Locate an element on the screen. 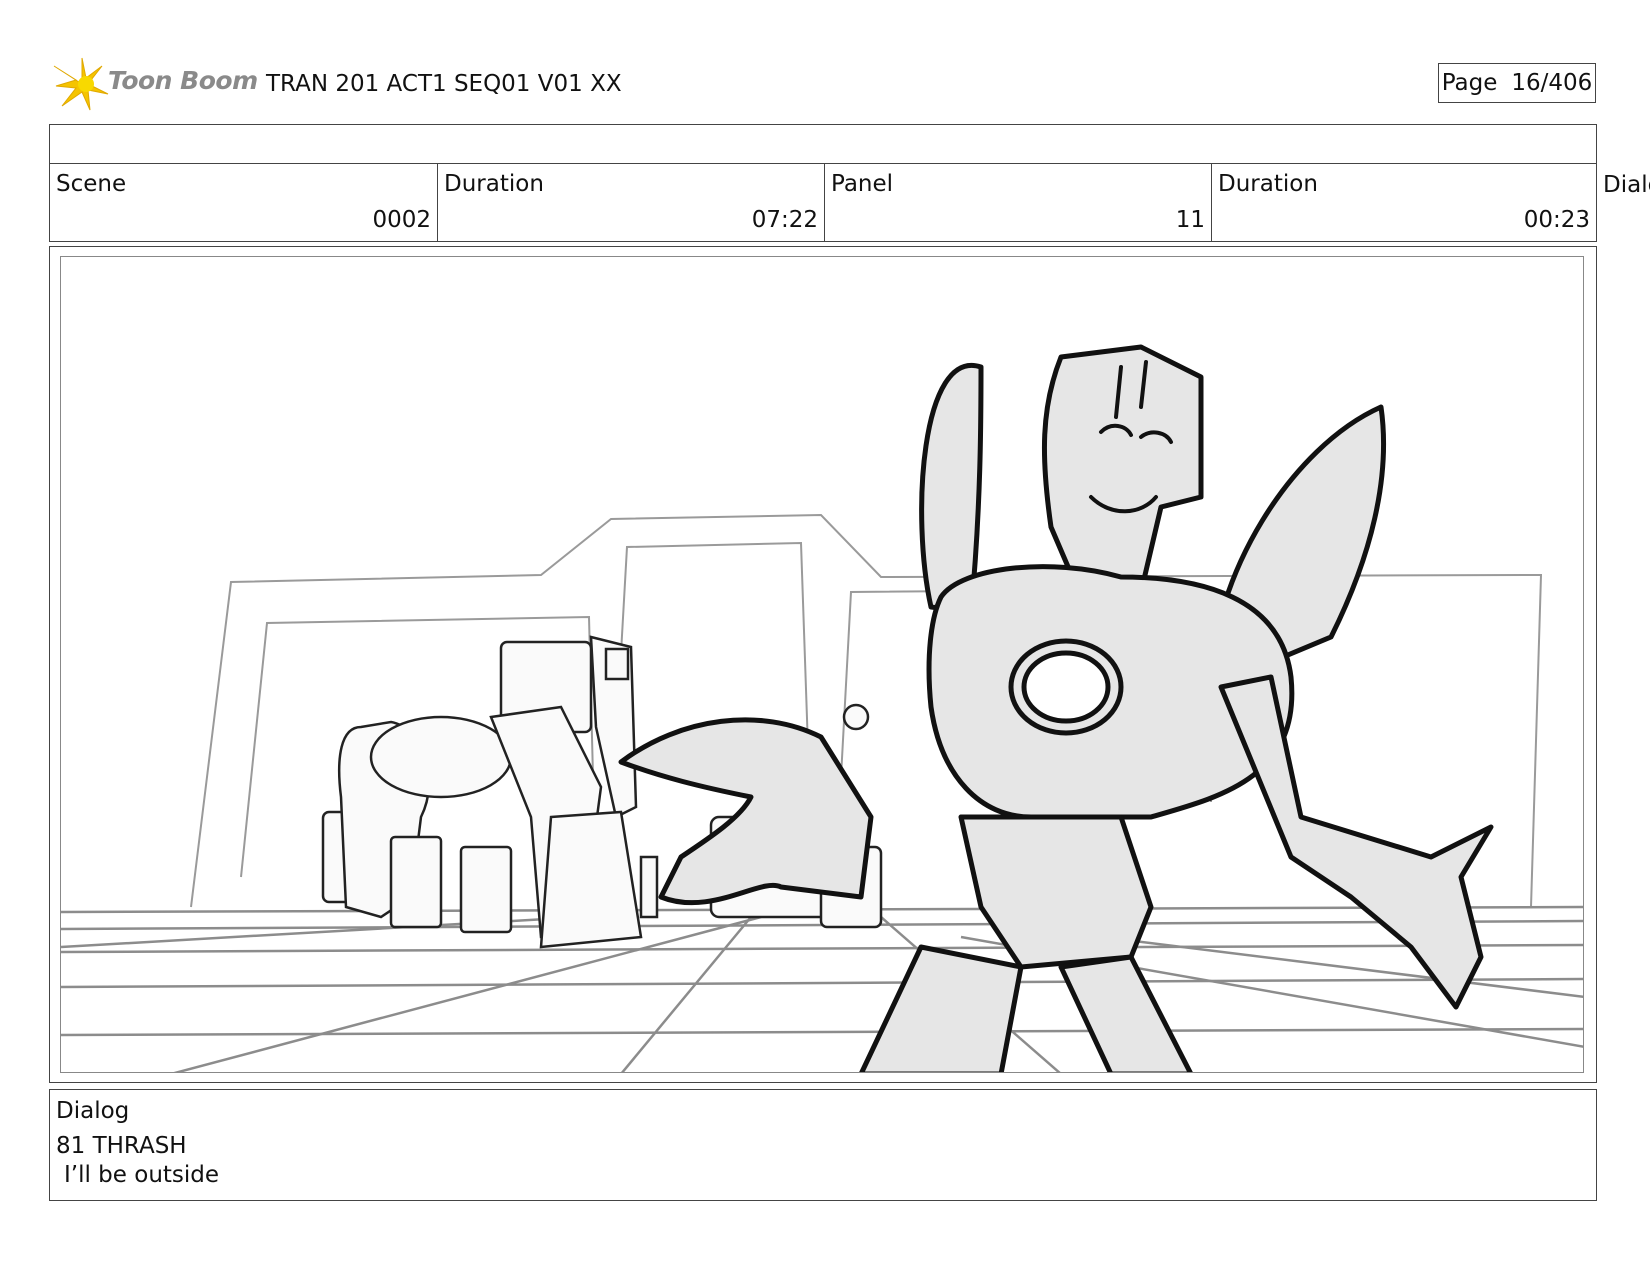 The width and height of the screenshot is (1650, 1275). scene-label: Scene is located at coordinates (91, 184).